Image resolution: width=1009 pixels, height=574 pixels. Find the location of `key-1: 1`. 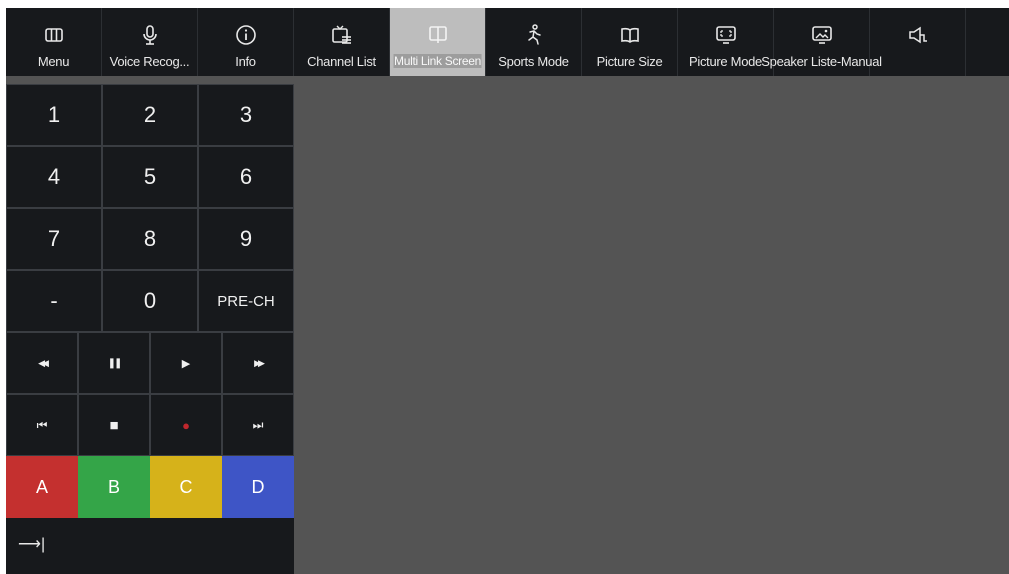

key-1: 1 is located at coordinates (54, 115).